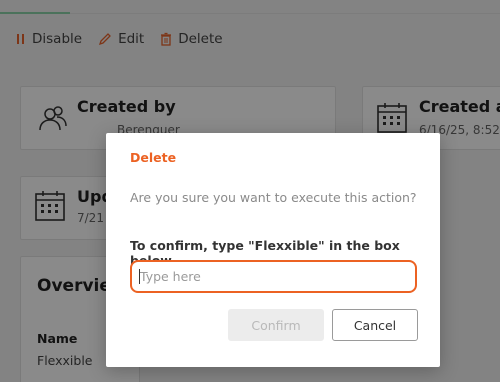 This screenshot has height=382, width=500. Describe the element at coordinates (273, 276) in the screenshot. I see `confirm-text-input` at that location.